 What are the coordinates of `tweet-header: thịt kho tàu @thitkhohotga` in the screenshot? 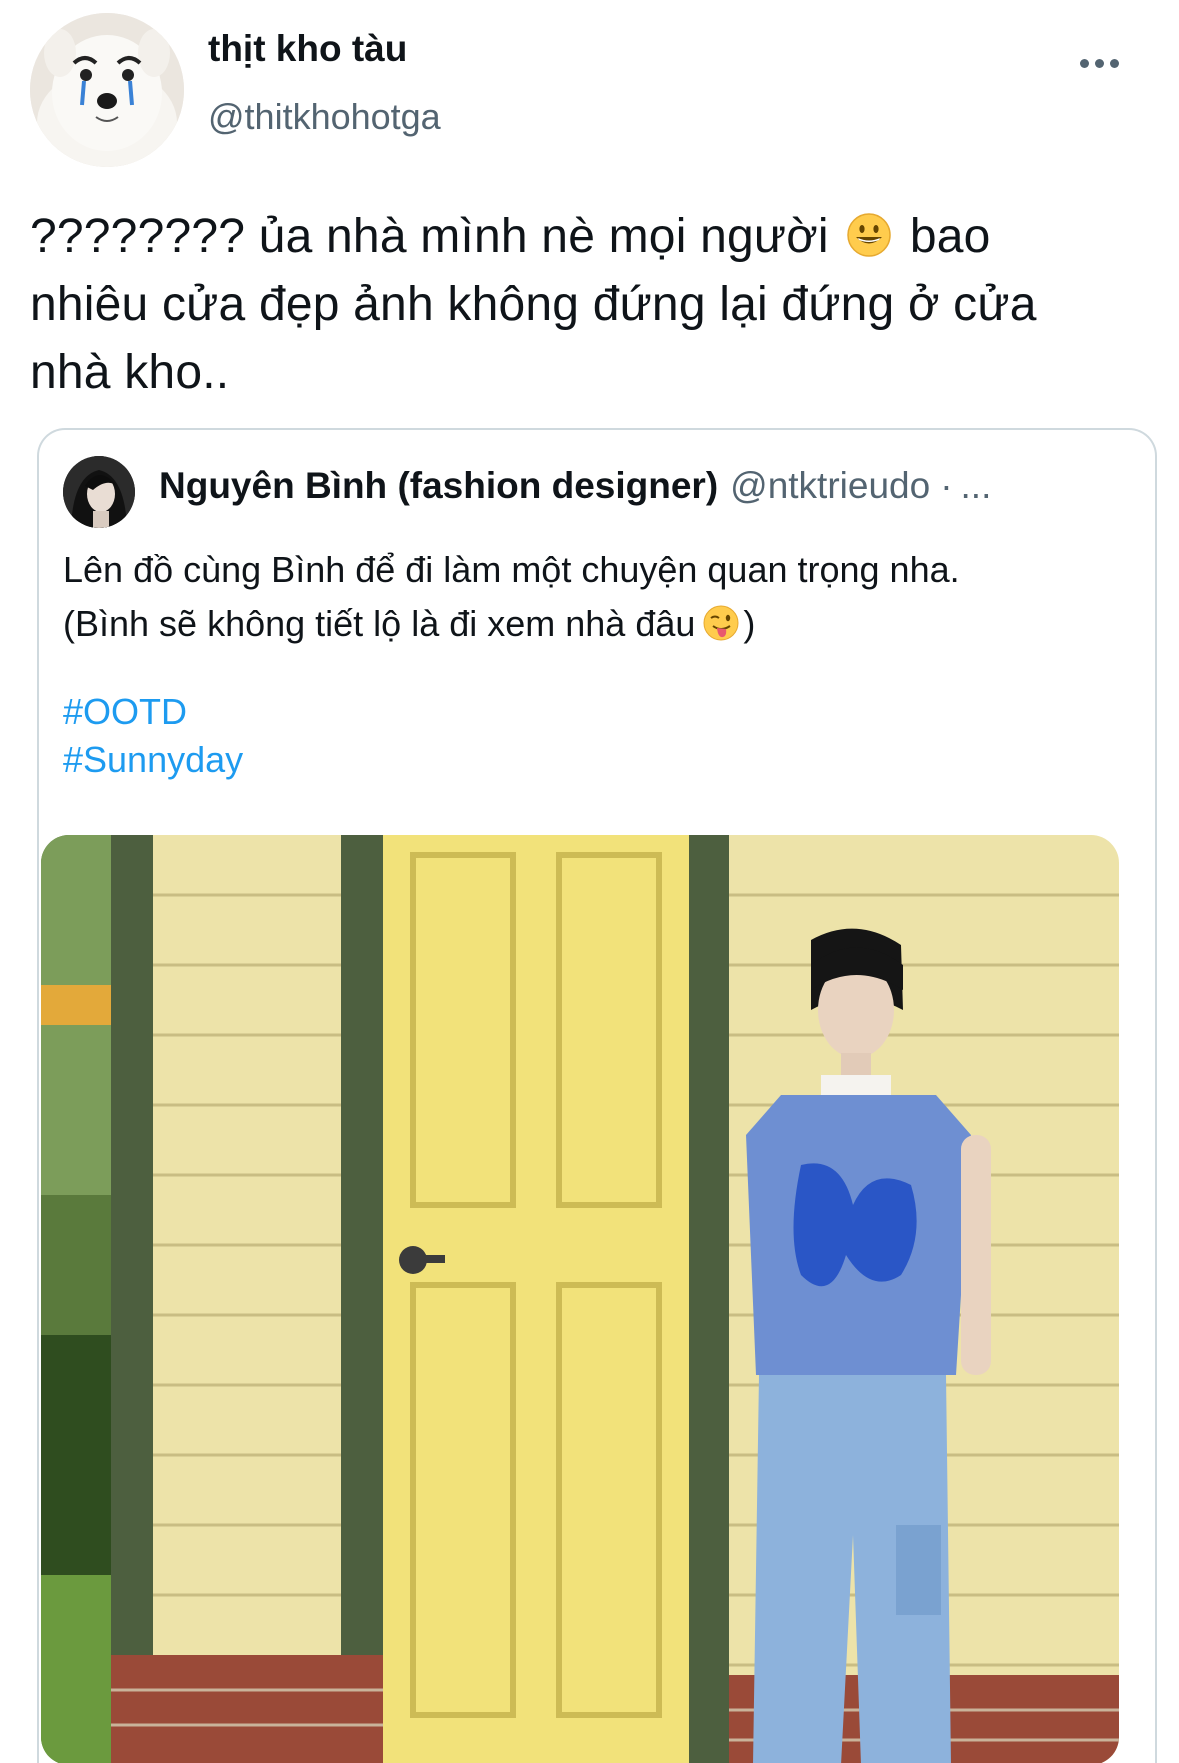 It's located at (589, 90).